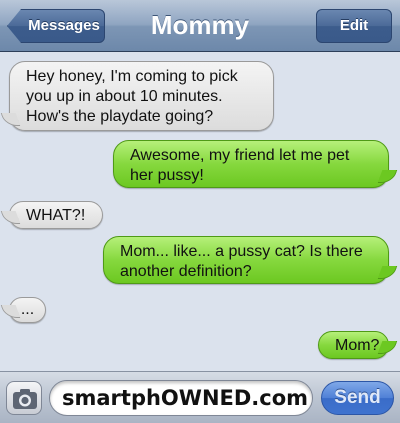 The height and width of the screenshot is (423, 400). What do you see at coordinates (124, 96) in the screenshot?
I see `message-line: you up in about 10 minutes.` at bounding box center [124, 96].